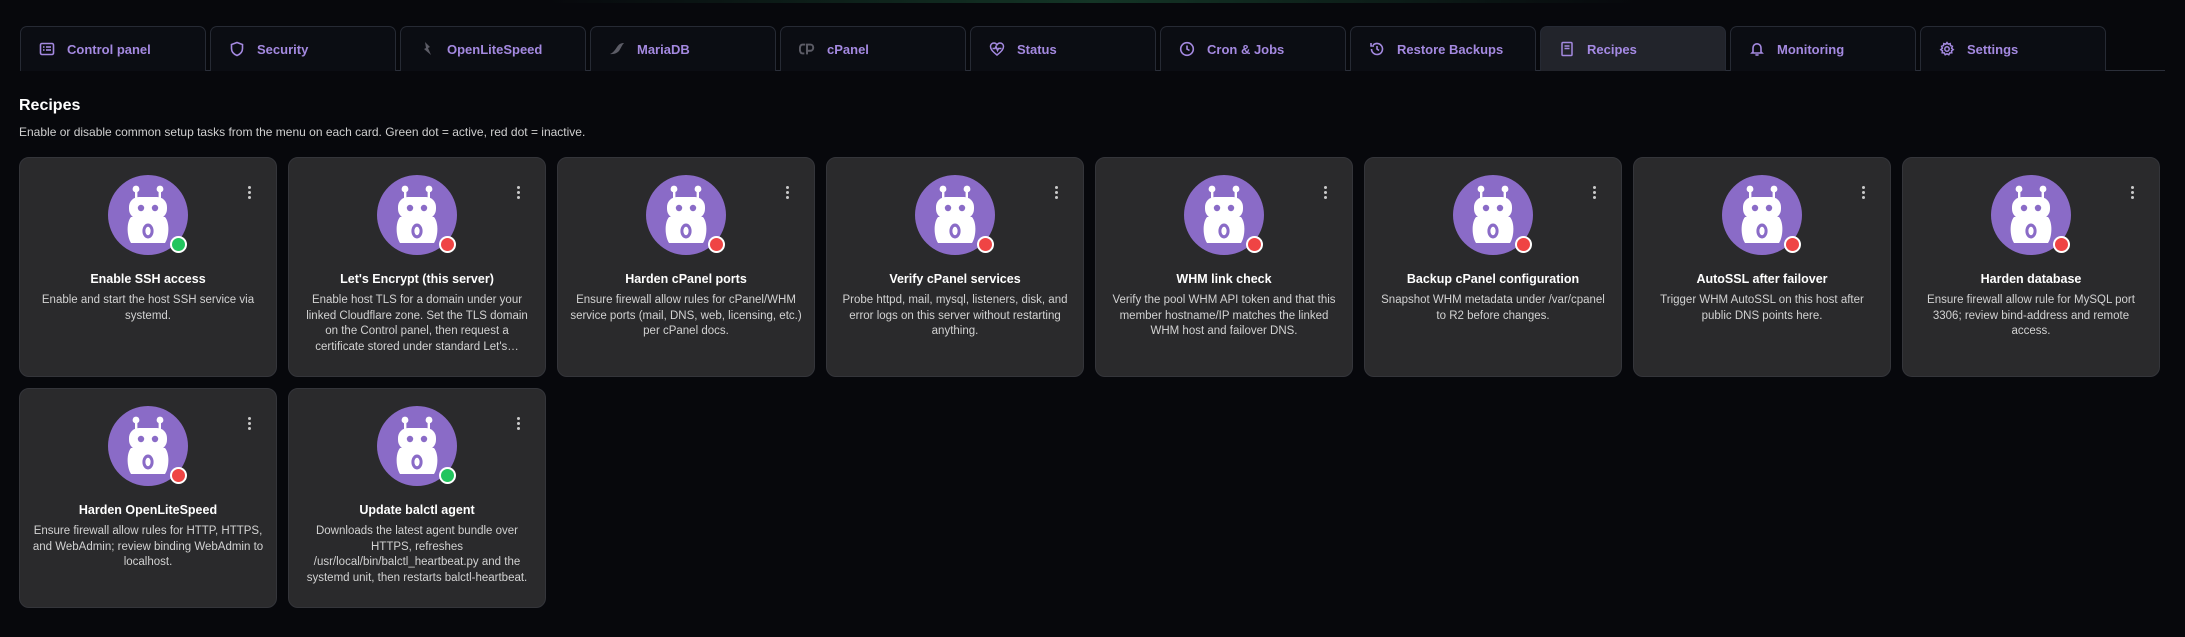 This screenshot has width=2185, height=637. I want to click on recipe-title: Harden OpenLiteSpeed, so click(148, 510).